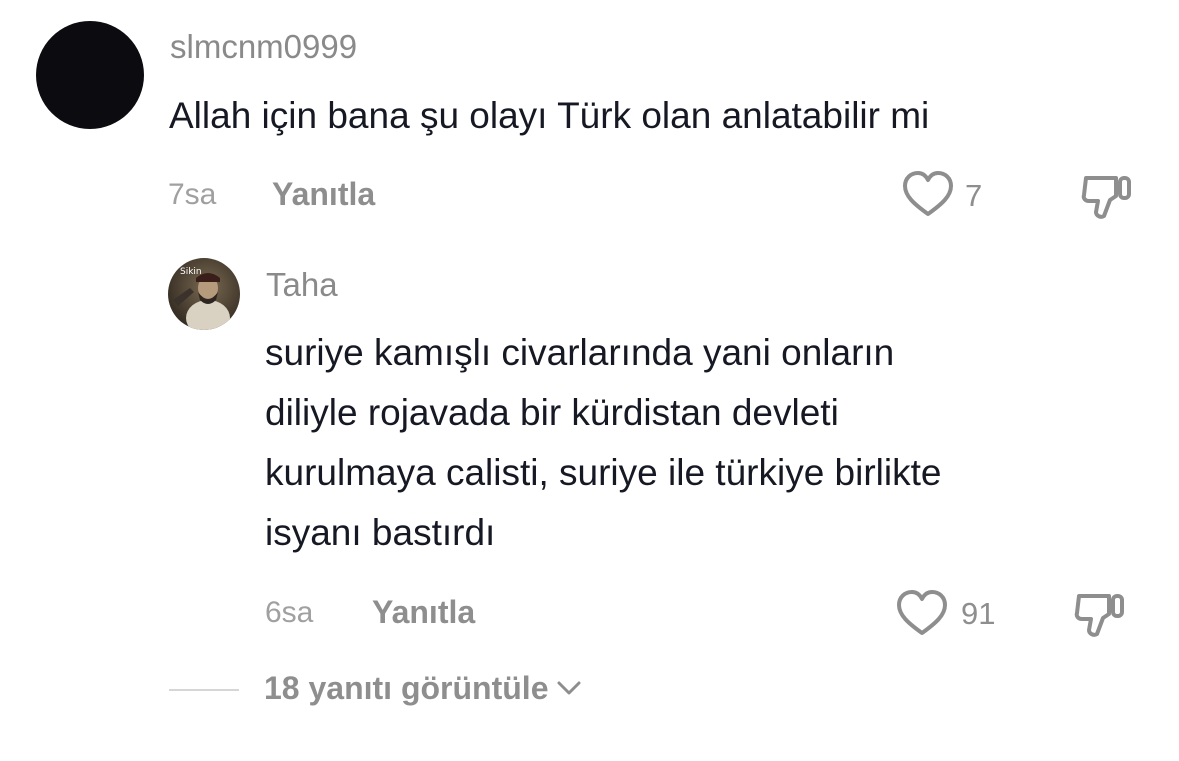 Image resolution: width=1179 pixels, height=761 pixels. Describe the element at coordinates (323, 194) in the screenshot. I see `comment-reply-button: Yanıtla` at that location.